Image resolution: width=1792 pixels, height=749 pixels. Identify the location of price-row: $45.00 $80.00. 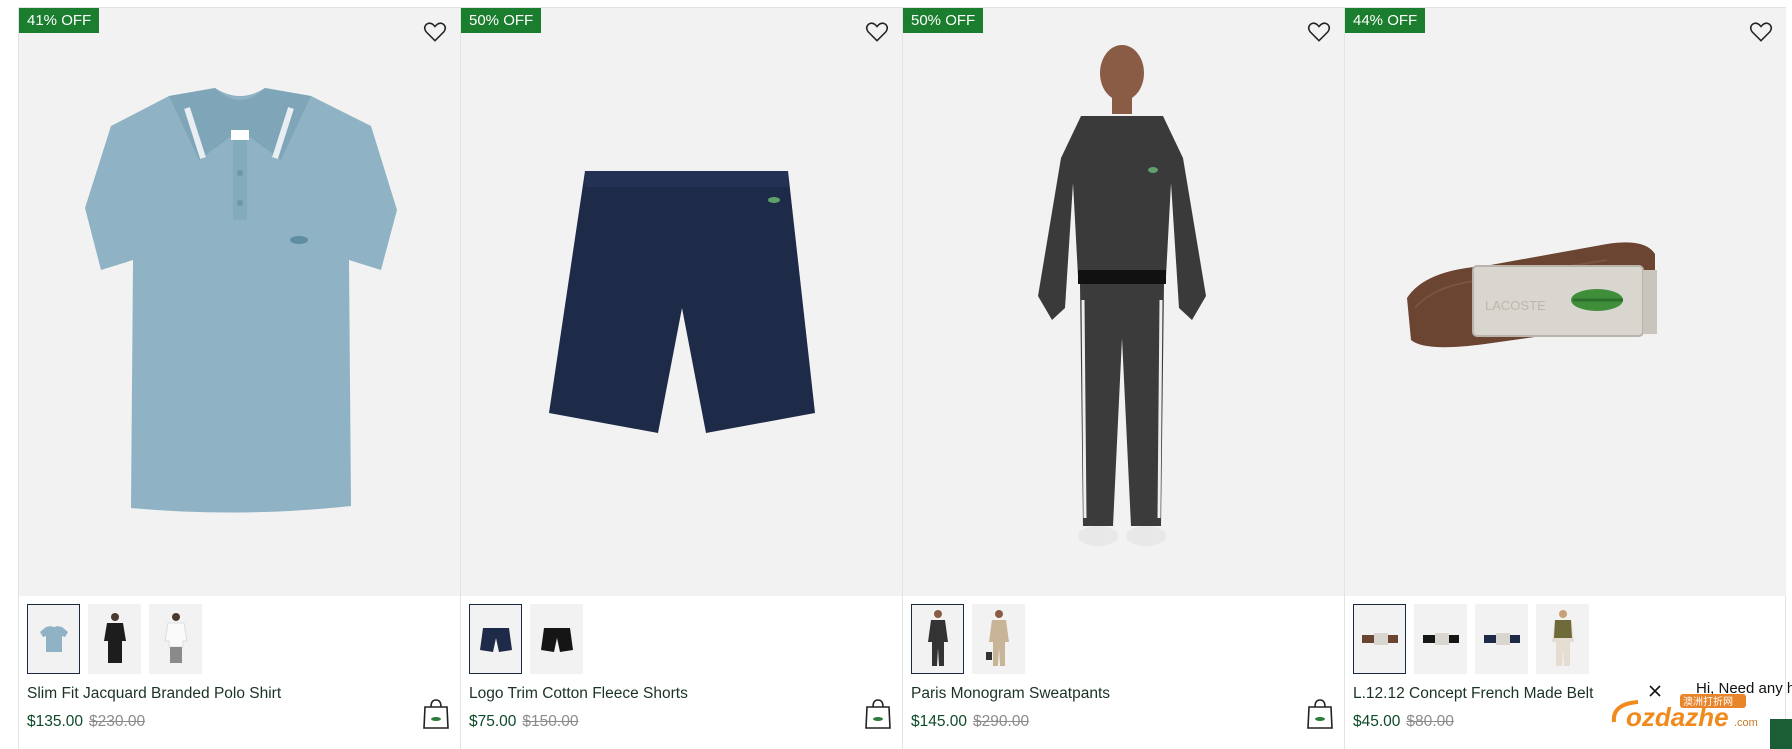
(1403, 722).